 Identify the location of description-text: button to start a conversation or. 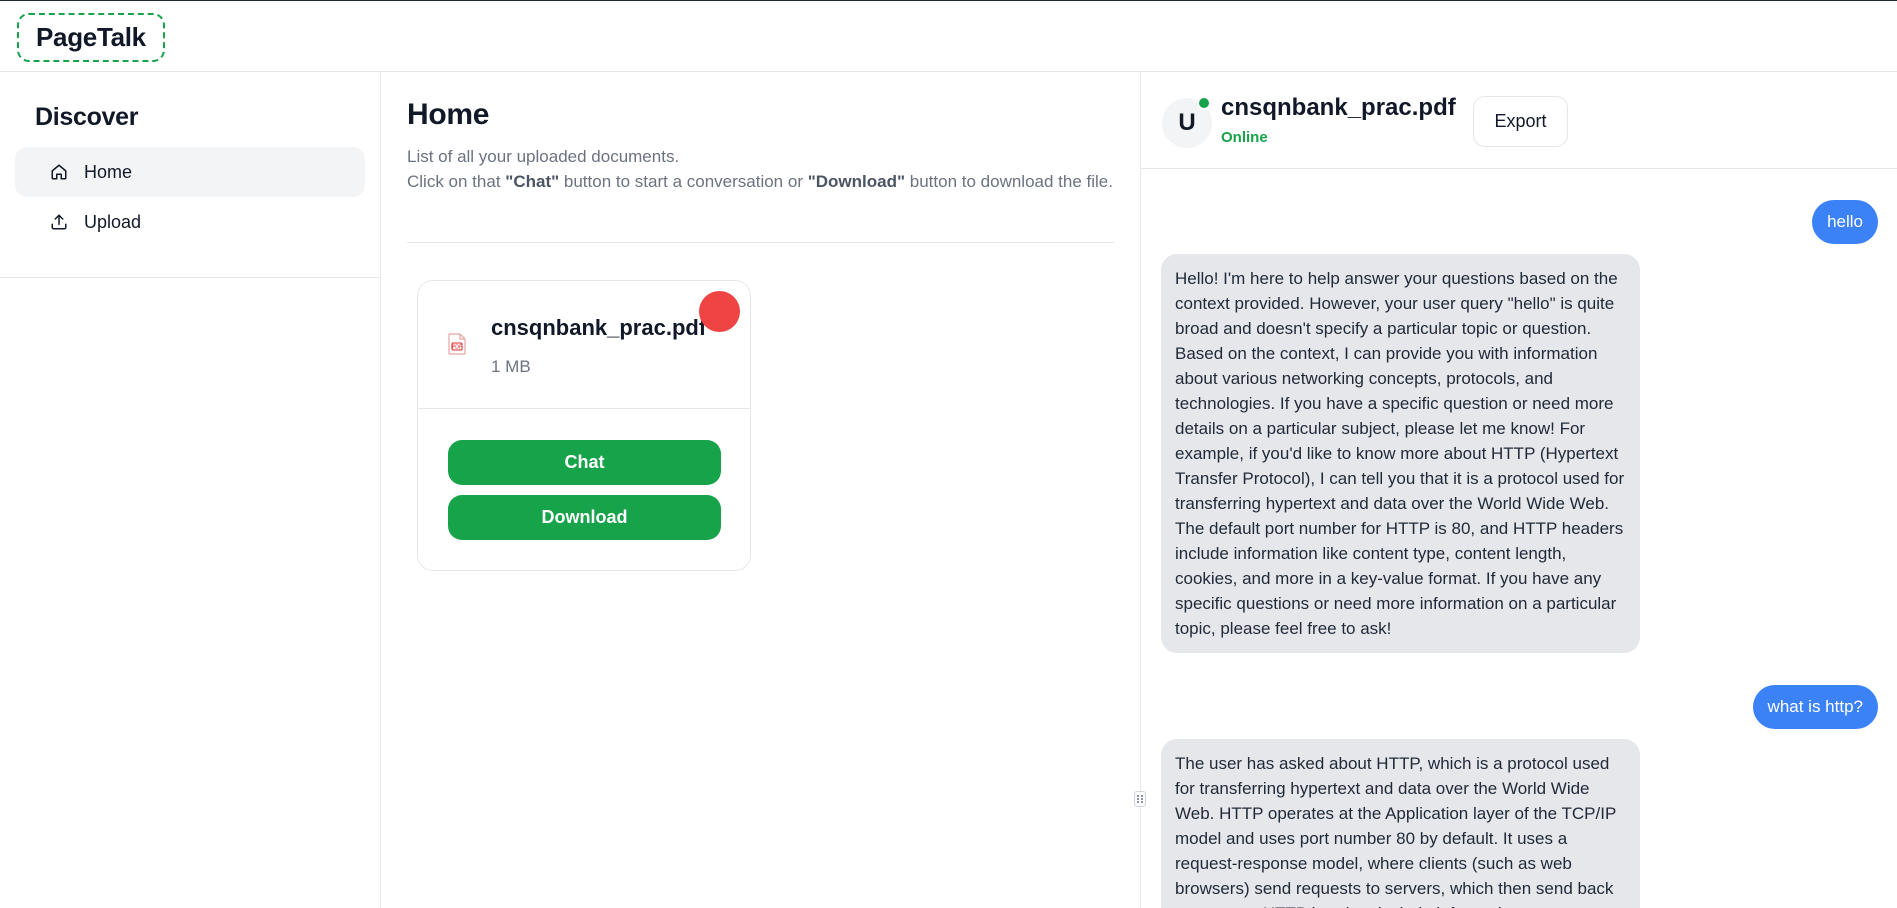
(683, 181).